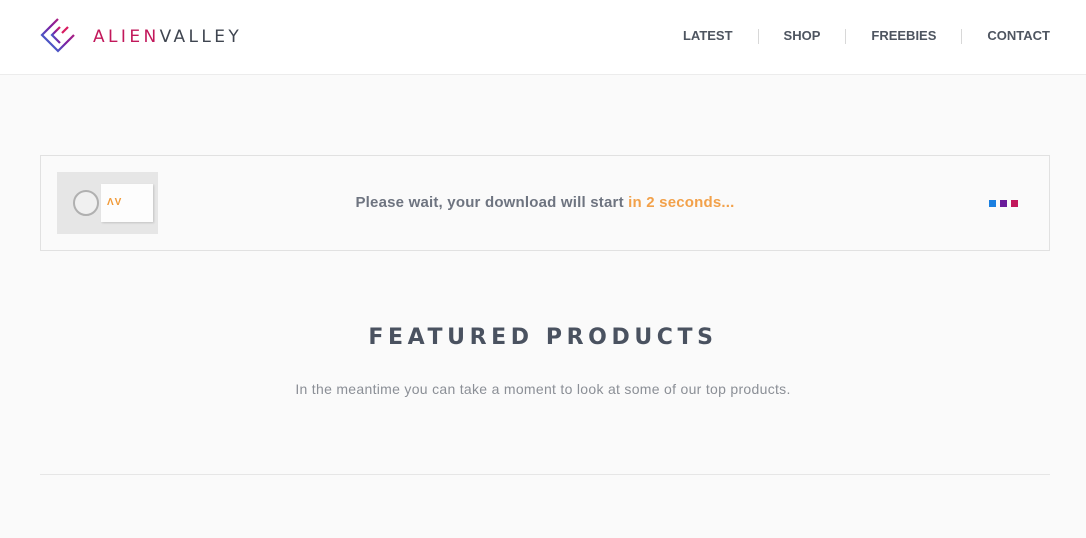 The image size is (1086, 538). I want to click on wait-message-text: Please wait, your download will start, so click(492, 202).